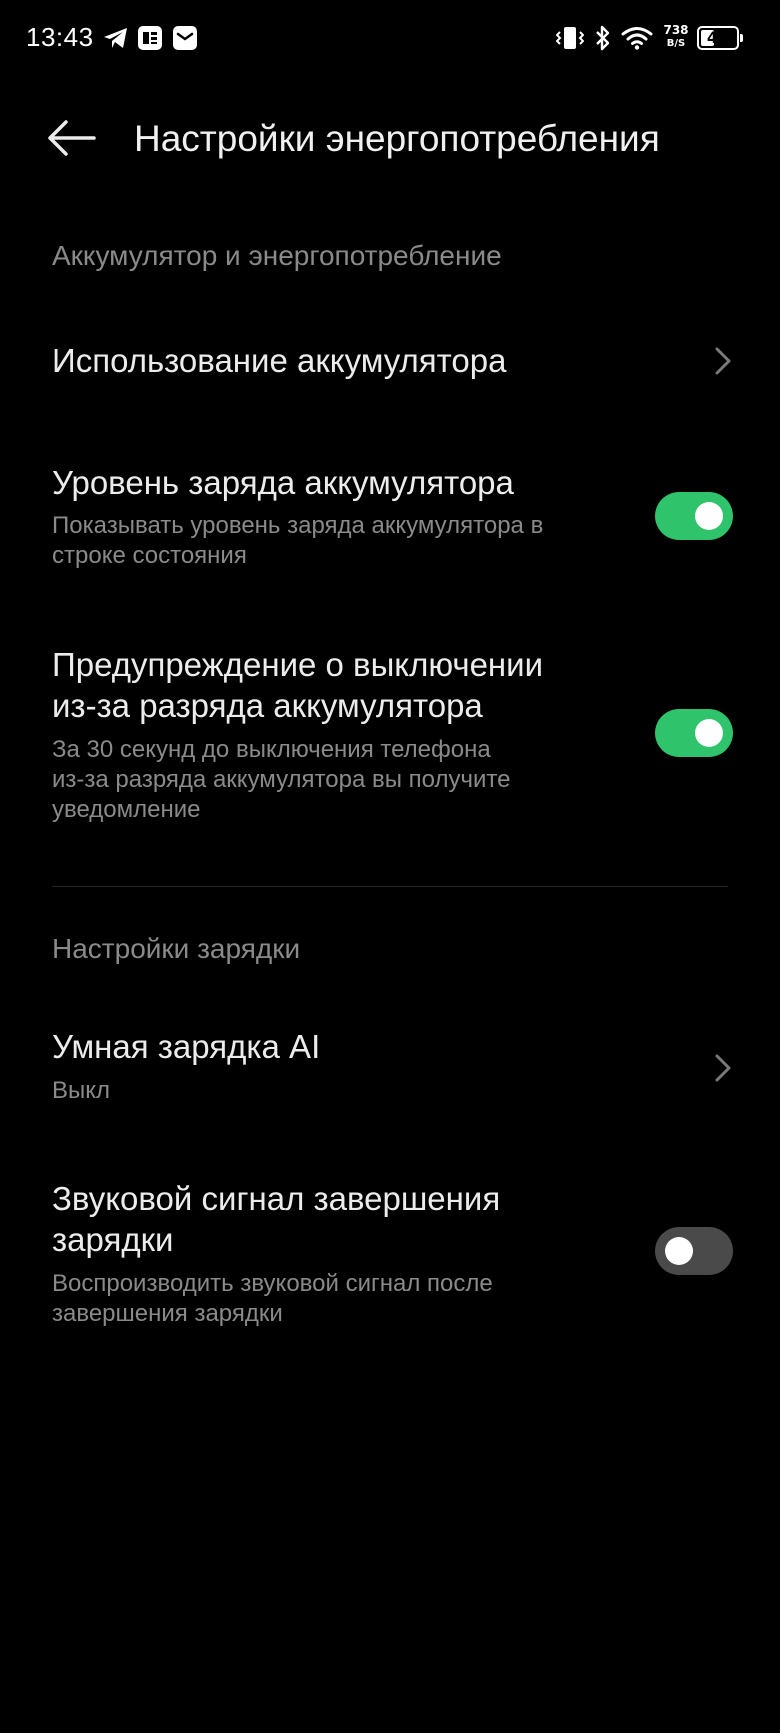 The image size is (780, 1733). Describe the element at coordinates (115, 38) in the screenshot. I see `telegram-icon` at that location.